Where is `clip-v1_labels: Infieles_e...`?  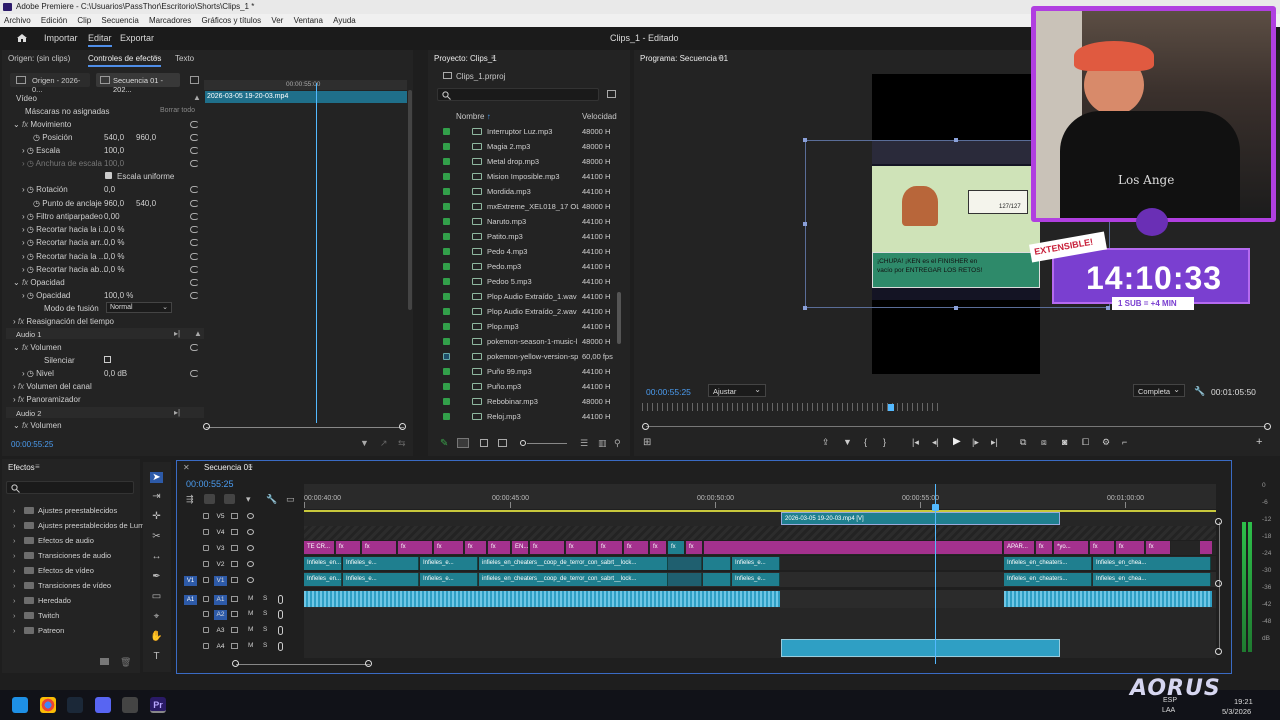 clip-v1_labels: Infieles_e... is located at coordinates (381, 579).